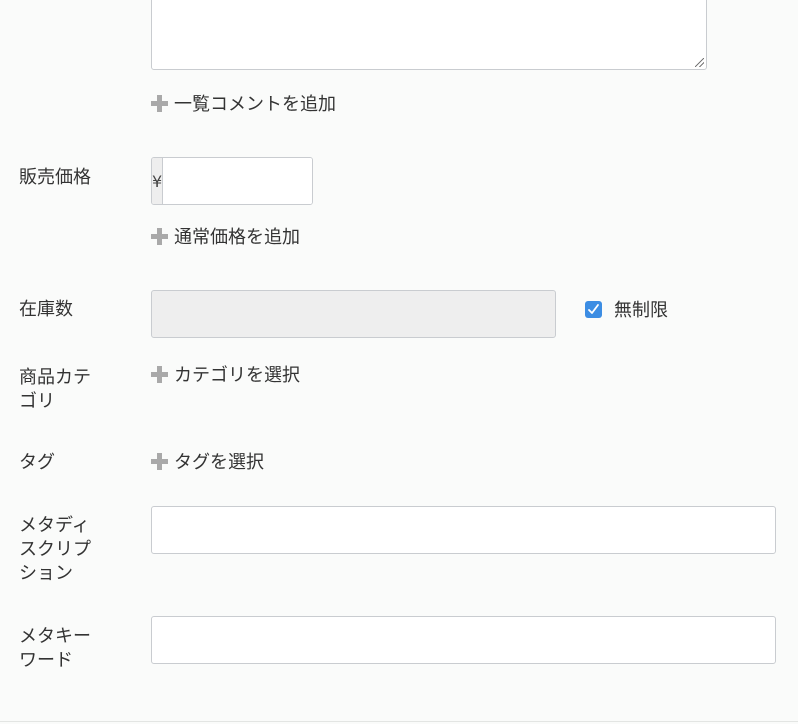 The height and width of the screenshot is (724, 798). What do you see at coordinates (429, 35) in the screenshot?
I see `list-comment-textarea` at bounding box center [429, 35].